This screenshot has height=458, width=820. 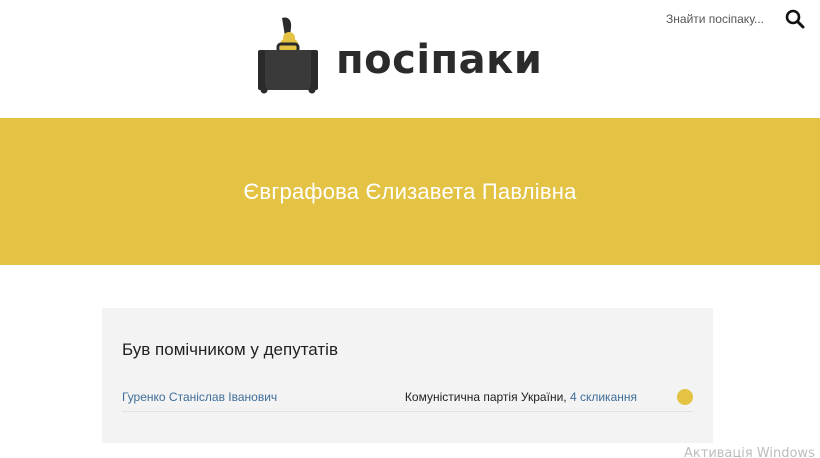 What do you see at coordinates (714, 19) in the screenshot?
I see `search-input` at bounding box center [714, 19].